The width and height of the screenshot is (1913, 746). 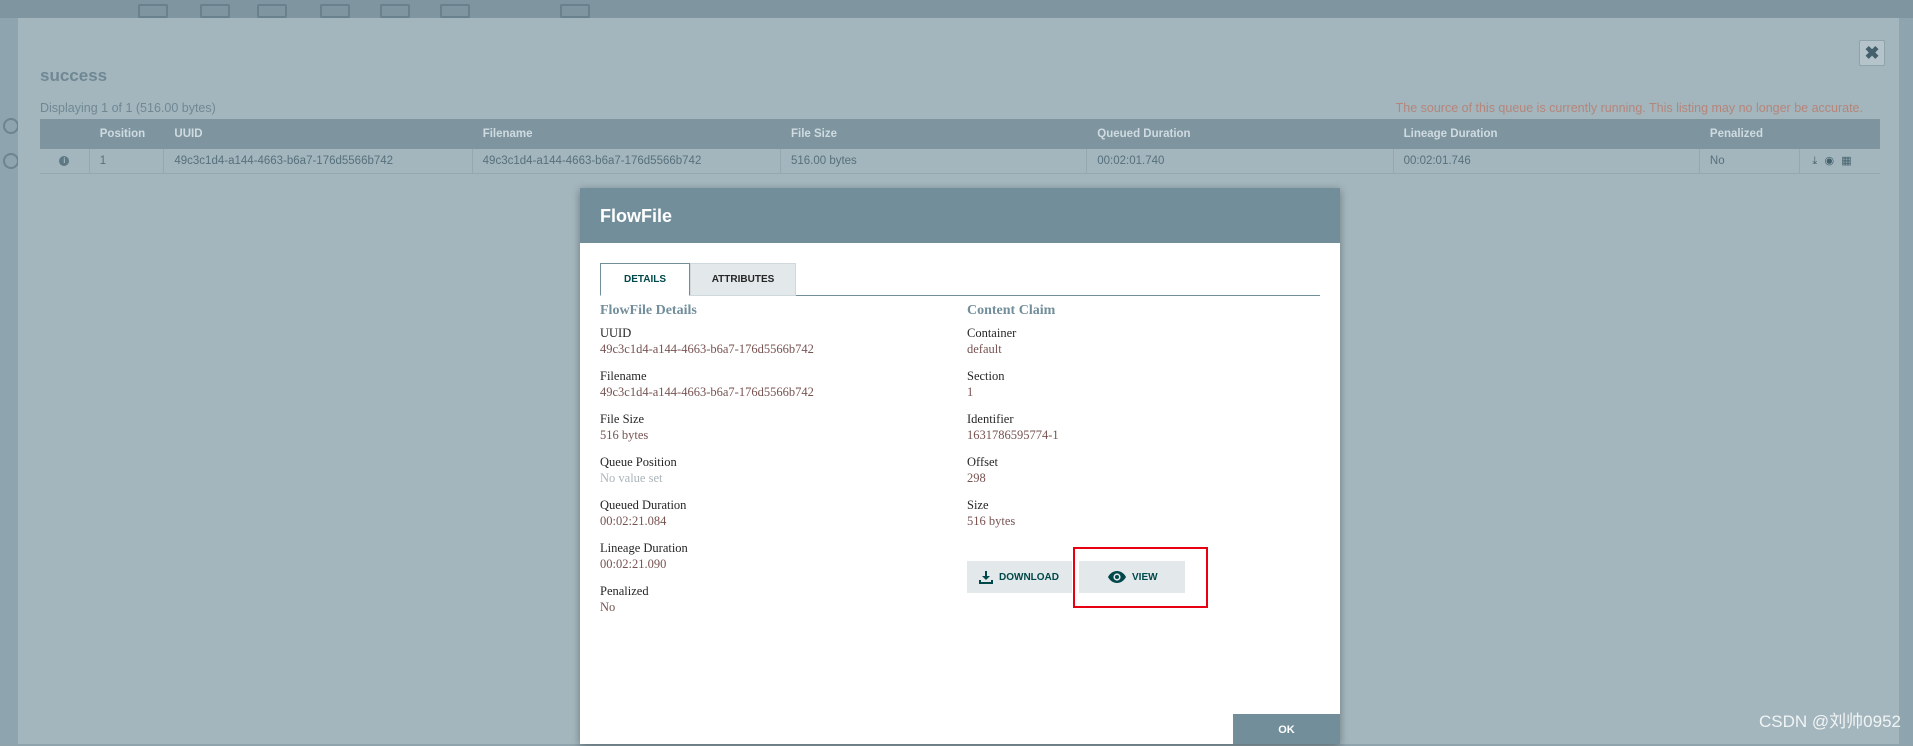 What do you see at coordinates (1013, 384) in the screenshot?
I see `claim-section: Section 1` at bounding box center [1013, 384].